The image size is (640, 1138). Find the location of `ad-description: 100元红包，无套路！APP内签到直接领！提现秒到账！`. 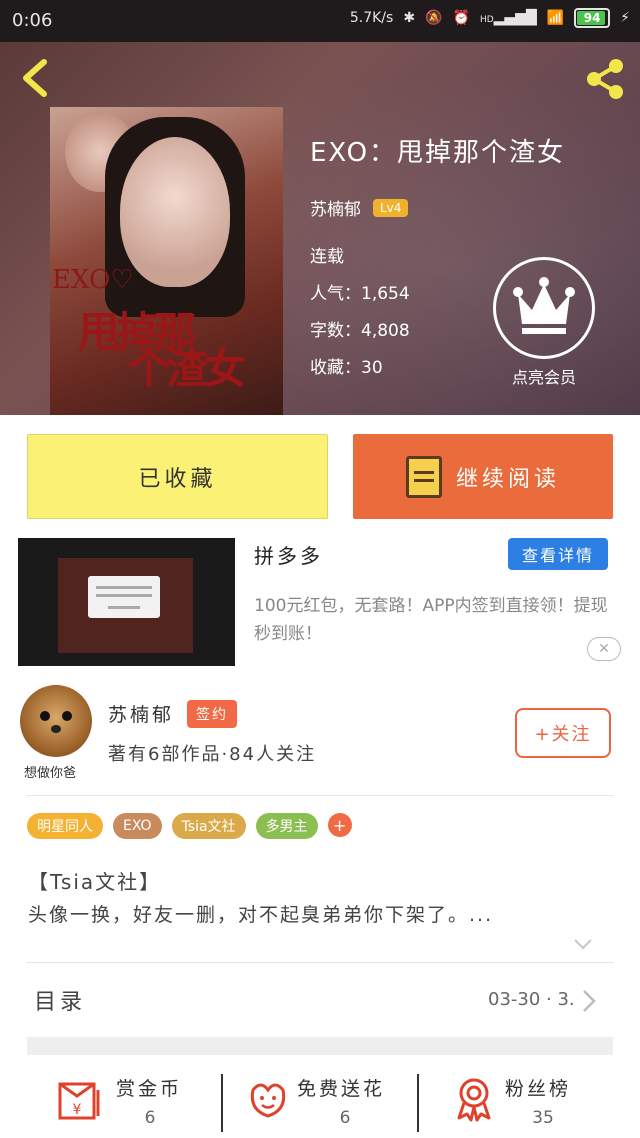

ad-description: 100元红包，无套路！APP内签到直接领！提现秒到账！ is located at coordinates (439, 620).